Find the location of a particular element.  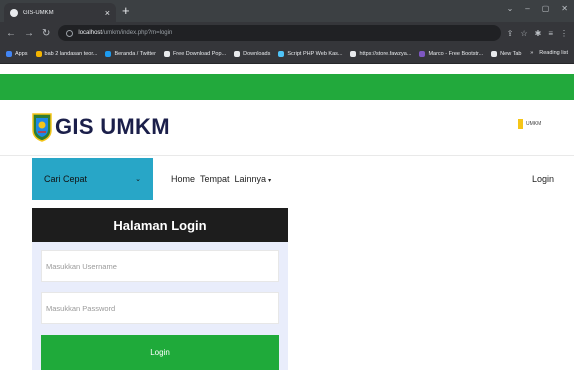

menu-icon: ⋮ is located at coordinates (564, 33).